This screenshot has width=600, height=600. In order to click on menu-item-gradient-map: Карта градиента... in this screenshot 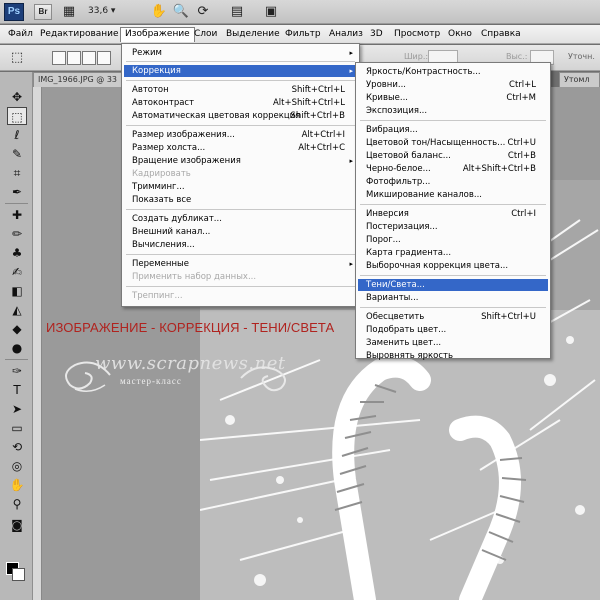, I will do `click(453, 253)`.